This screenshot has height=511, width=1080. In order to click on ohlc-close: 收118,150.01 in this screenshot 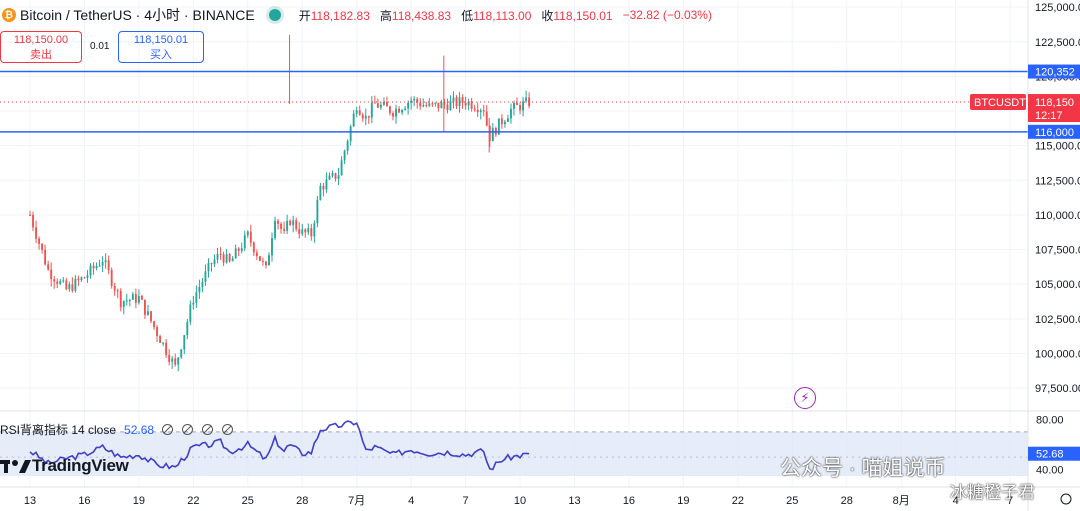, I will do `click(577, 15)`.